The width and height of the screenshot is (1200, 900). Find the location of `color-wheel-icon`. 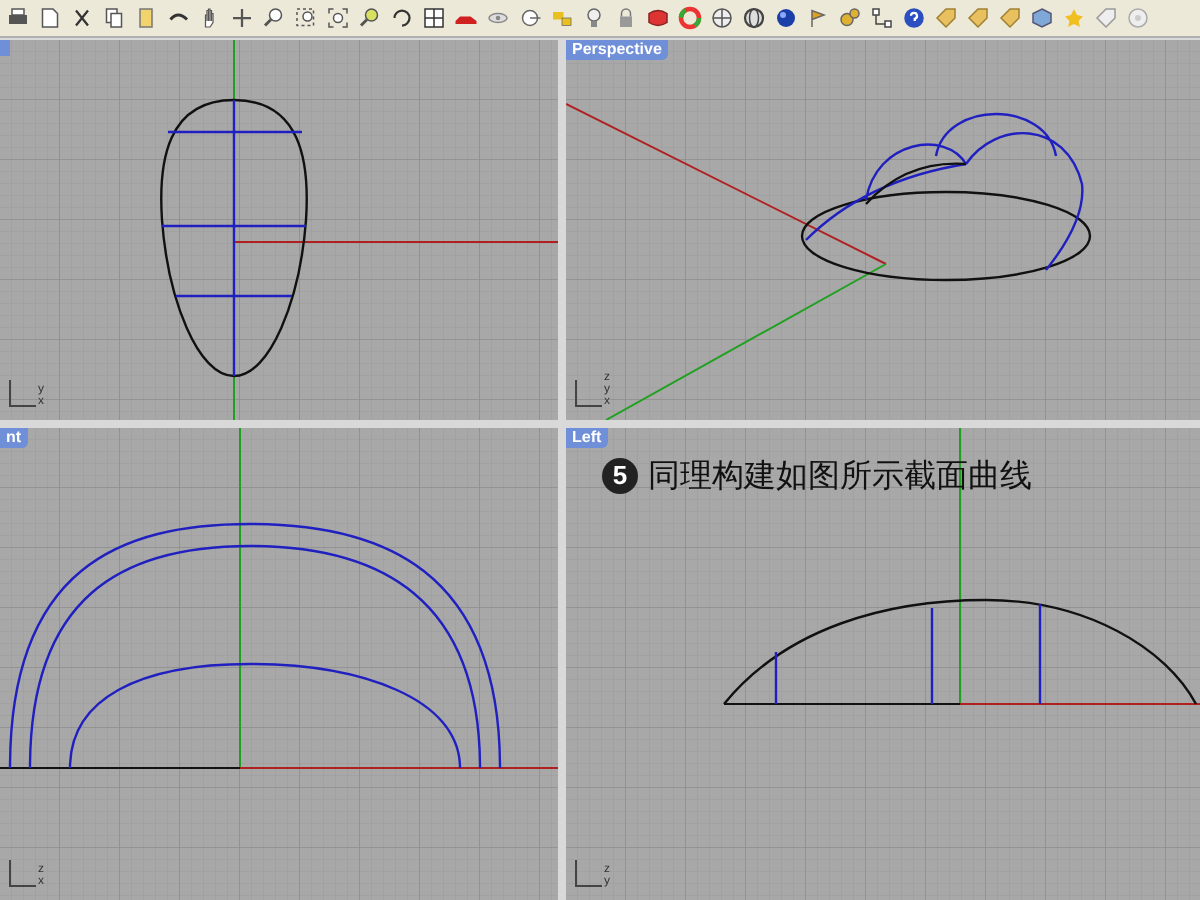

color-wheel-icon is located at coordinates (690, 18).